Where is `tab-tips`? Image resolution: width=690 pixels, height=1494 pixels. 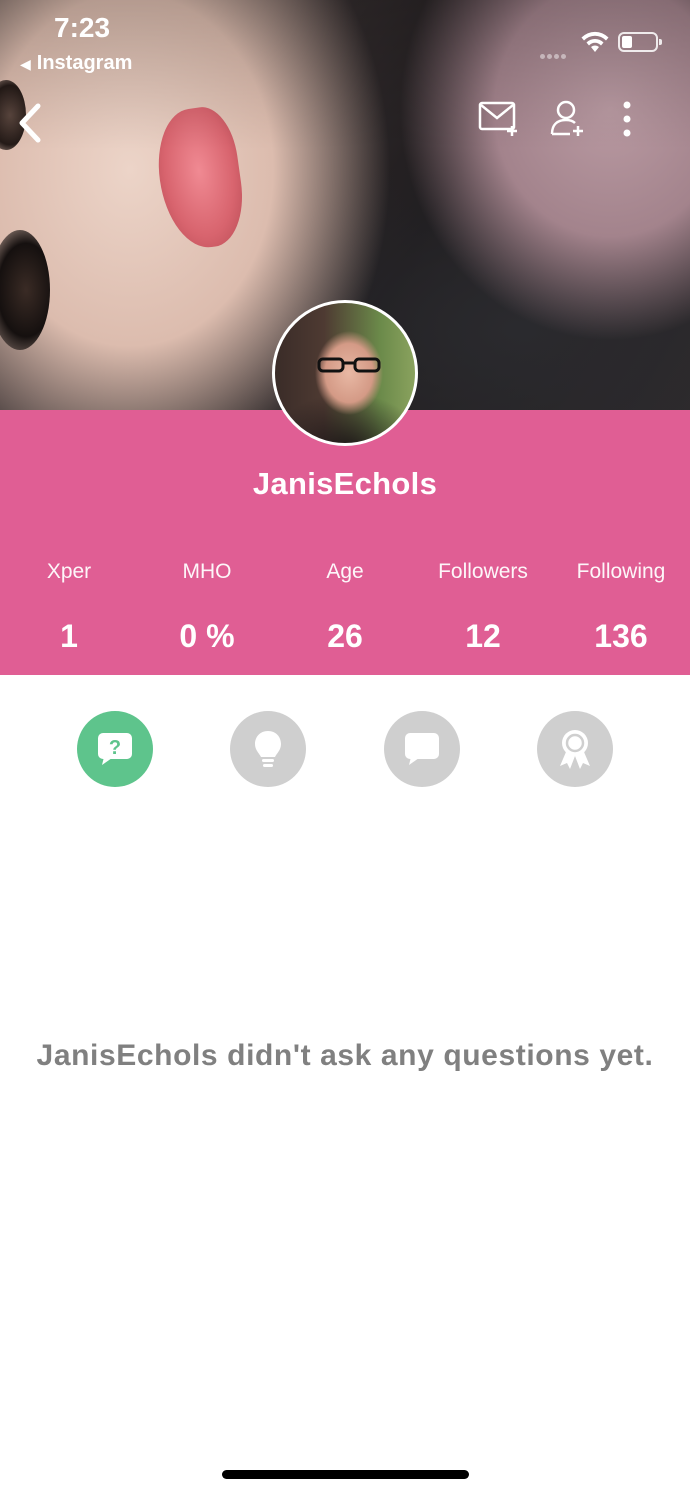 tab-tips is located at coordinates (268, 749).